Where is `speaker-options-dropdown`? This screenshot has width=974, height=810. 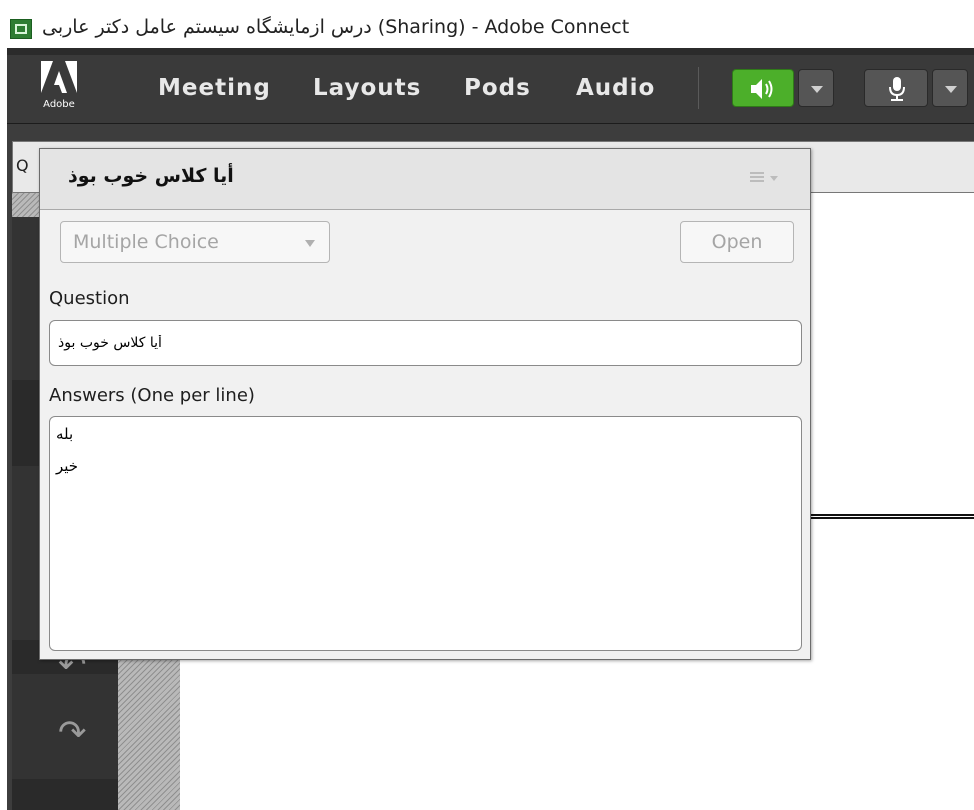 speaker-options-dropdown is located at coordinates (816, 88).